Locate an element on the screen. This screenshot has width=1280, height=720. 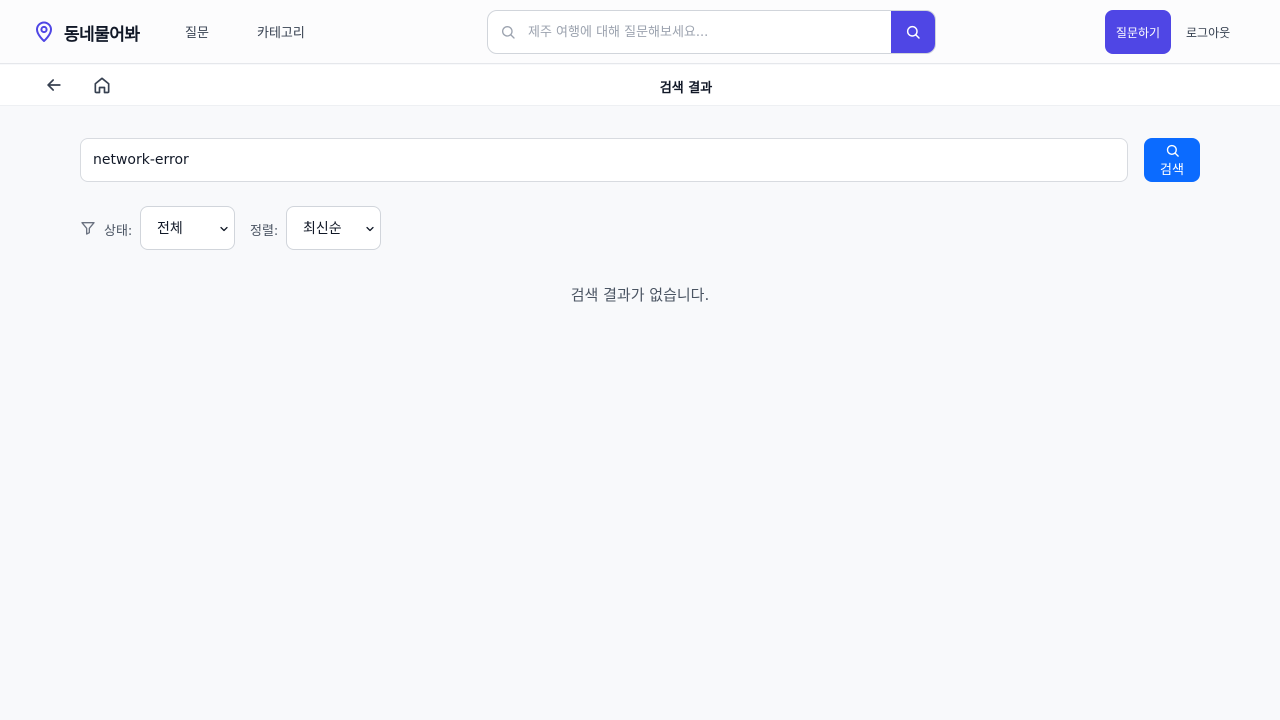
filter-icon is located at coordinates (88, 228).